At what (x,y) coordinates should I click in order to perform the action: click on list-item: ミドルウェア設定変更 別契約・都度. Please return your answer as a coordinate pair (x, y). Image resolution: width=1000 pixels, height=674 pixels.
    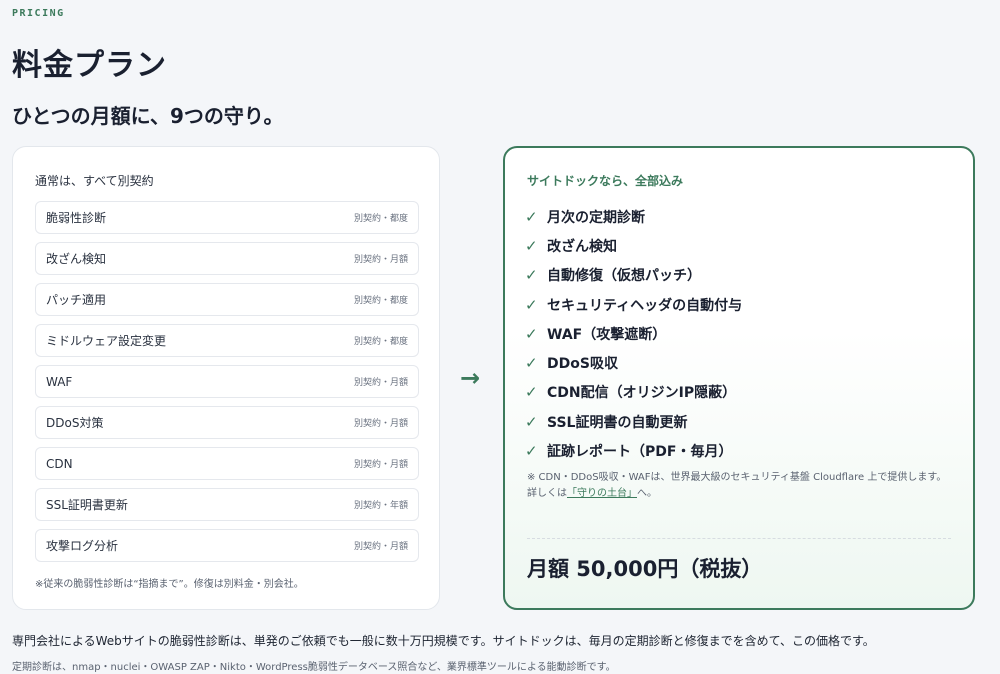
    Looking at the image, I should click on (227, 340).